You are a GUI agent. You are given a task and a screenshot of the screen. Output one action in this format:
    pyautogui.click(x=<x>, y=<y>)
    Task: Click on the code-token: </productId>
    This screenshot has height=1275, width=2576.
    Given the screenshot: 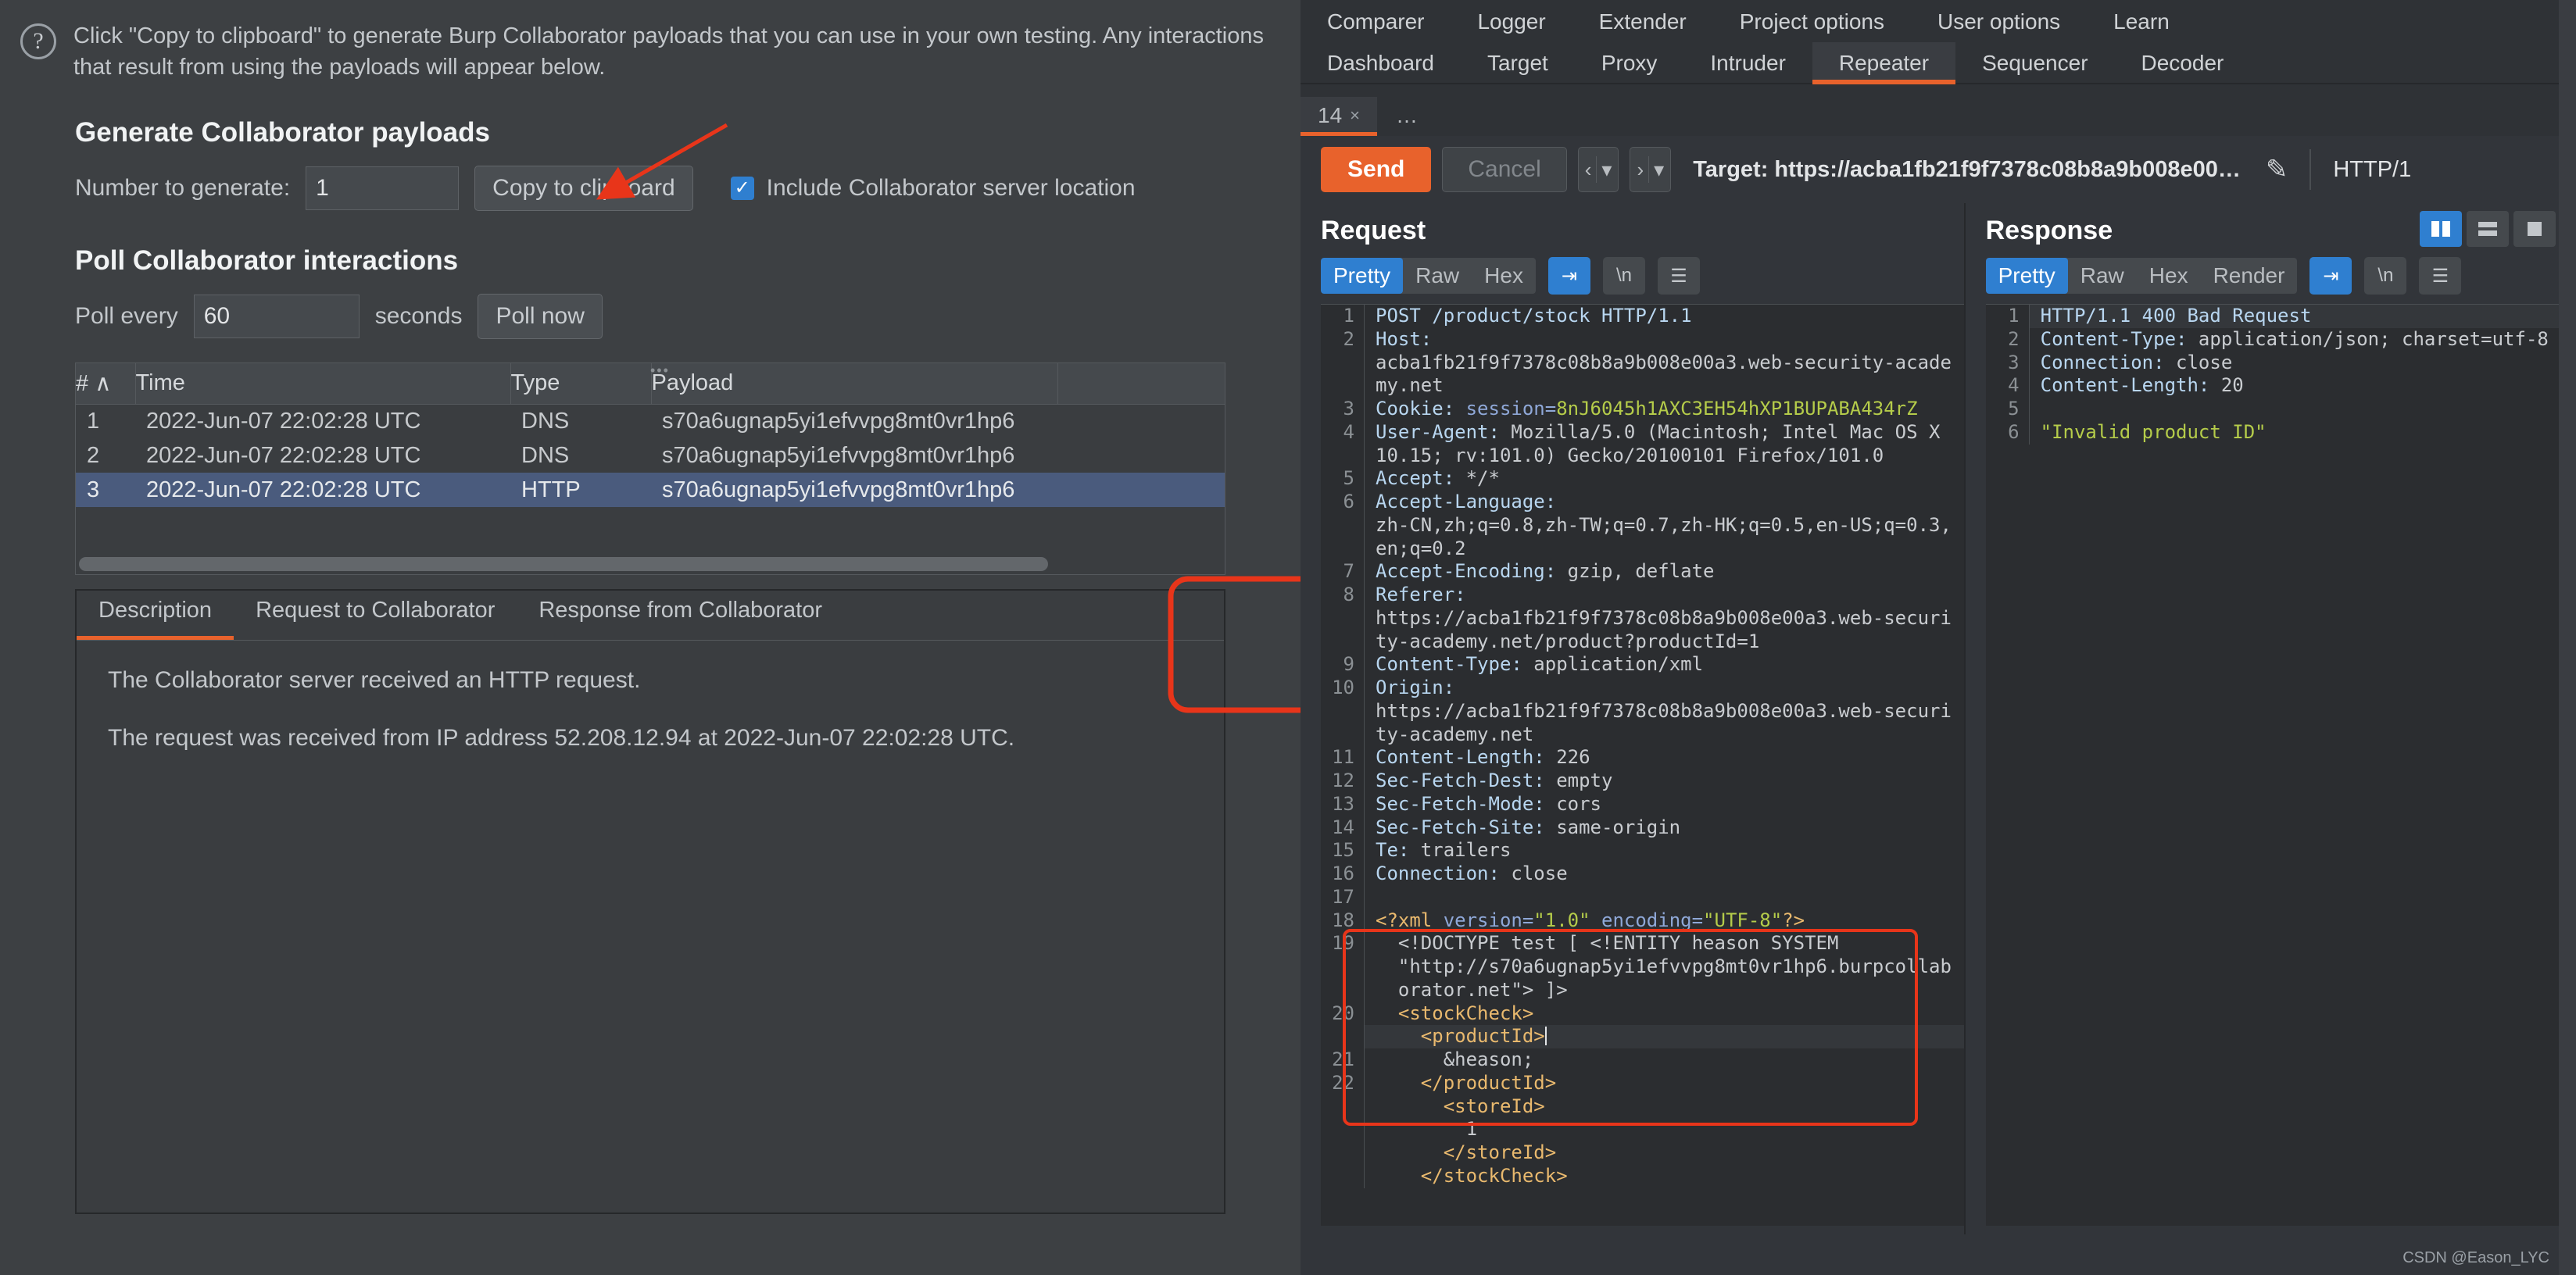 What is the action you would take?
    pyautogui.click(x=1466, y=1082)
    